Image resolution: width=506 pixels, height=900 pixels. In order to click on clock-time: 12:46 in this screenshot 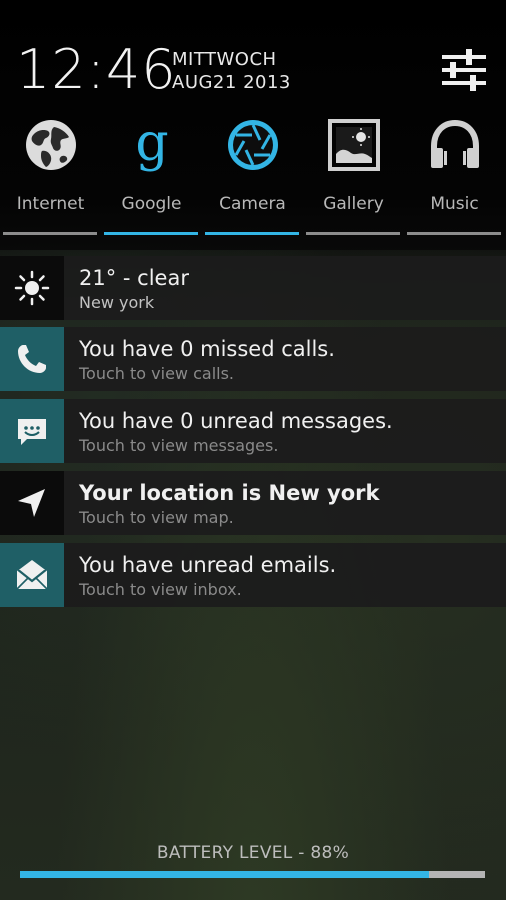, I will do `click(96, 69)`.